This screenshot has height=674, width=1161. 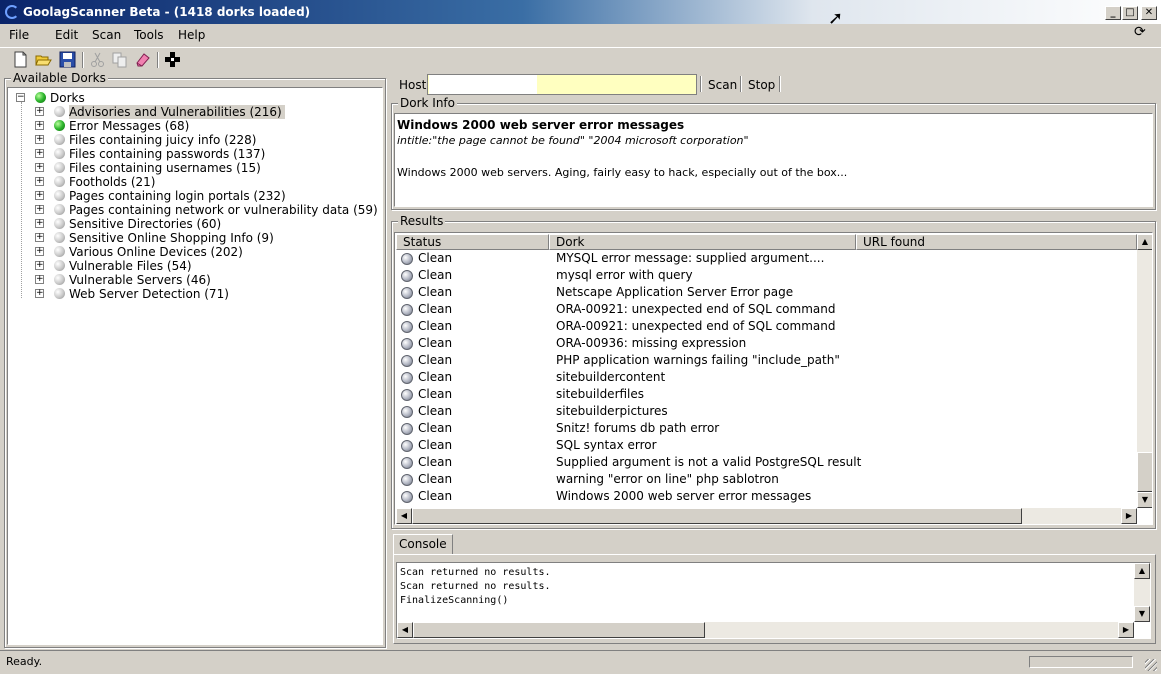 What do you see at coordinates (207, 224) in the screenshot?
I see `tree-item: + Sensitive Directories (60)` at bounding box center [207, 224].